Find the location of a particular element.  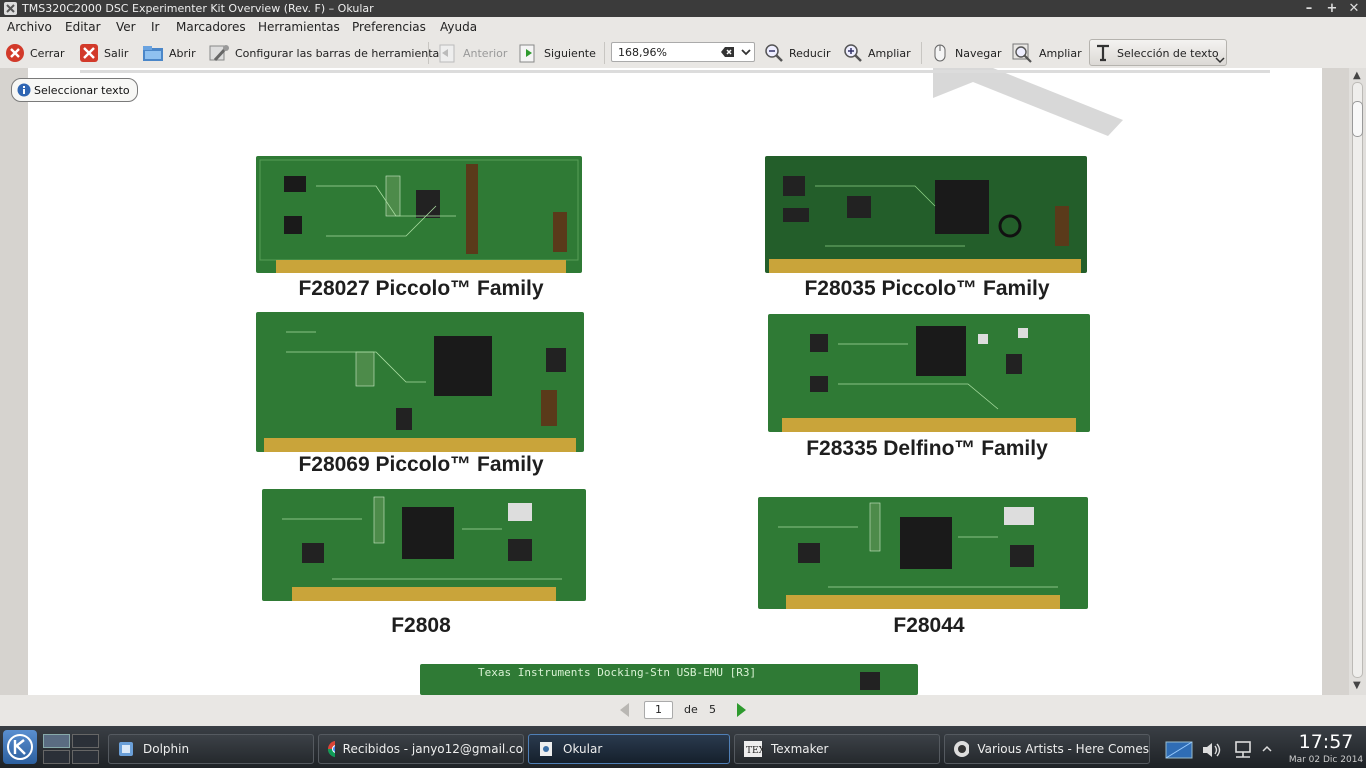

menu-archivo: Archivo is located at coordinates (29, 27).